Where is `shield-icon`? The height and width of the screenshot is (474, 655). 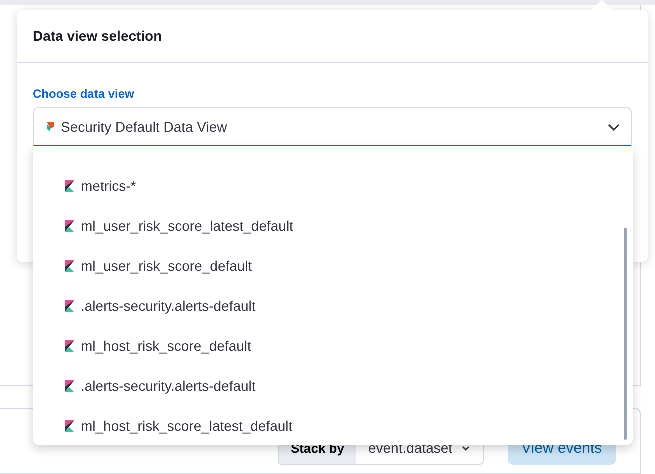
shield-icon is located at coordinates (50, 126).